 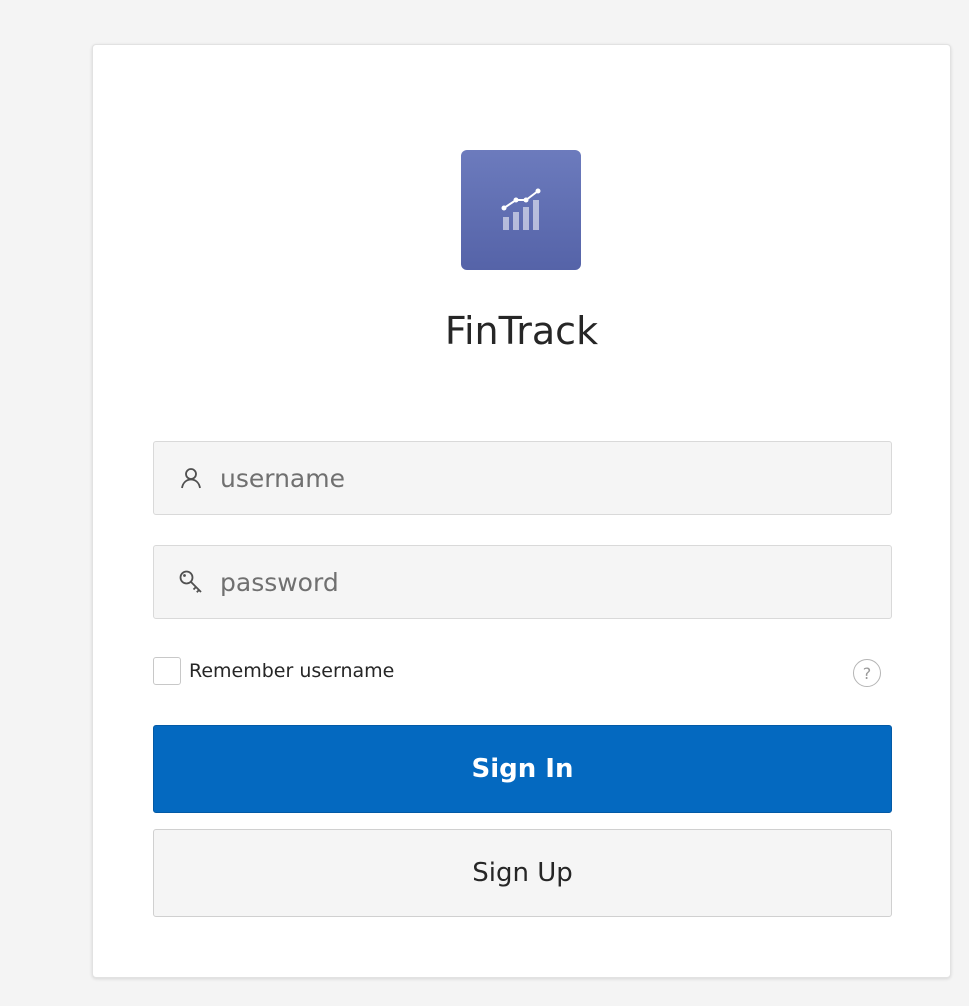 I want to click on username-input, so click(x=530, y=478).